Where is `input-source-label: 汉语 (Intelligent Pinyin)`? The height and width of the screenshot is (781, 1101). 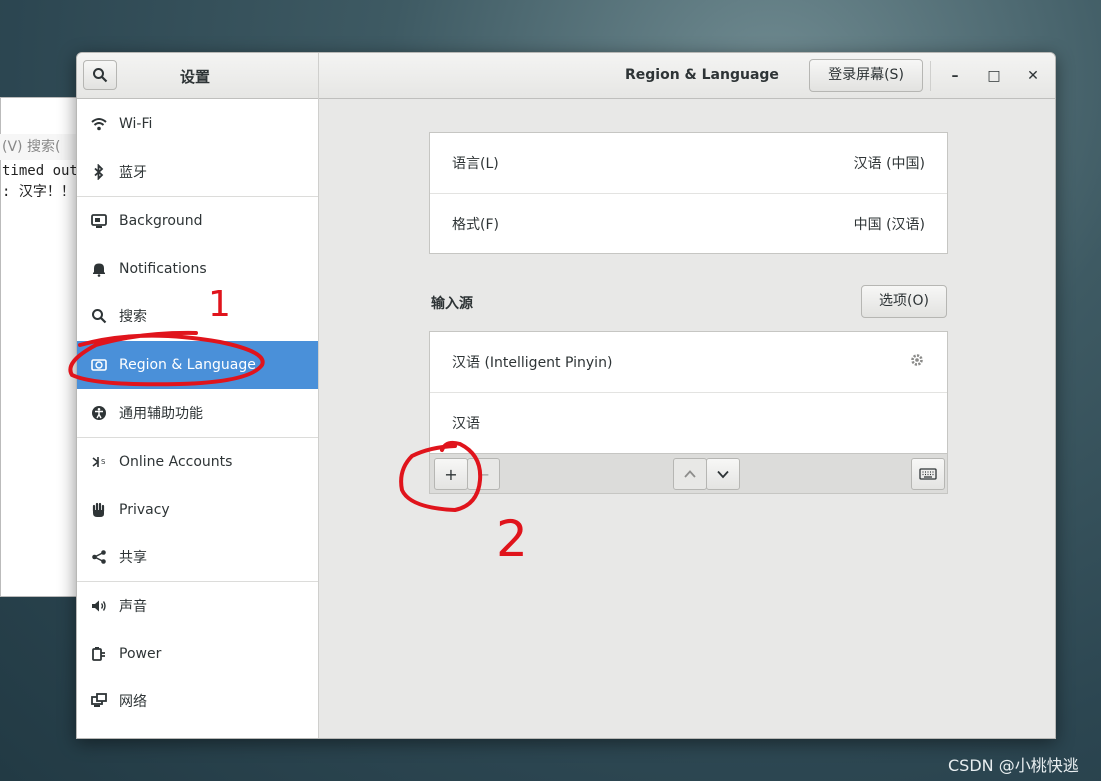 input-source-label: 汉语 (Intelligent Pinyin) is located at coordinates (532, 363).